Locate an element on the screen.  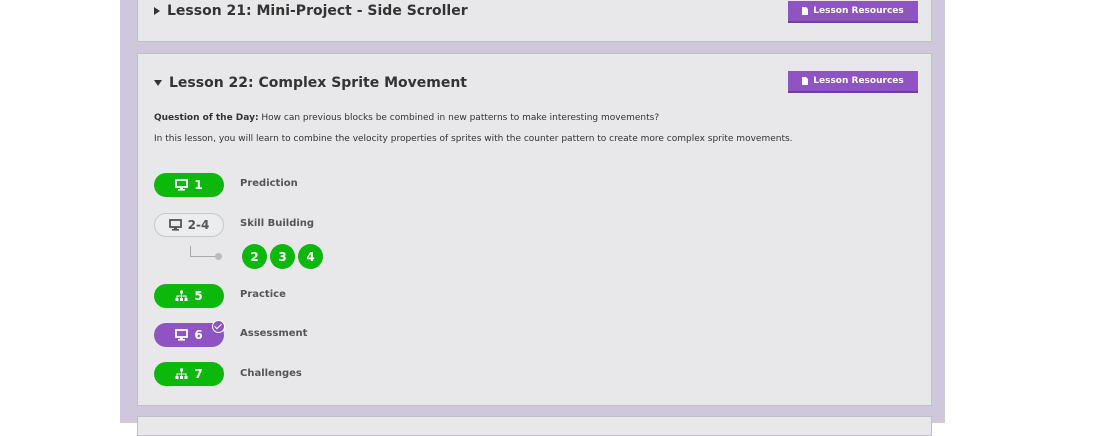
lesson-21-header: Lesson 21: Mini-Project - Side Scroller is located at coordinates (311, 11).